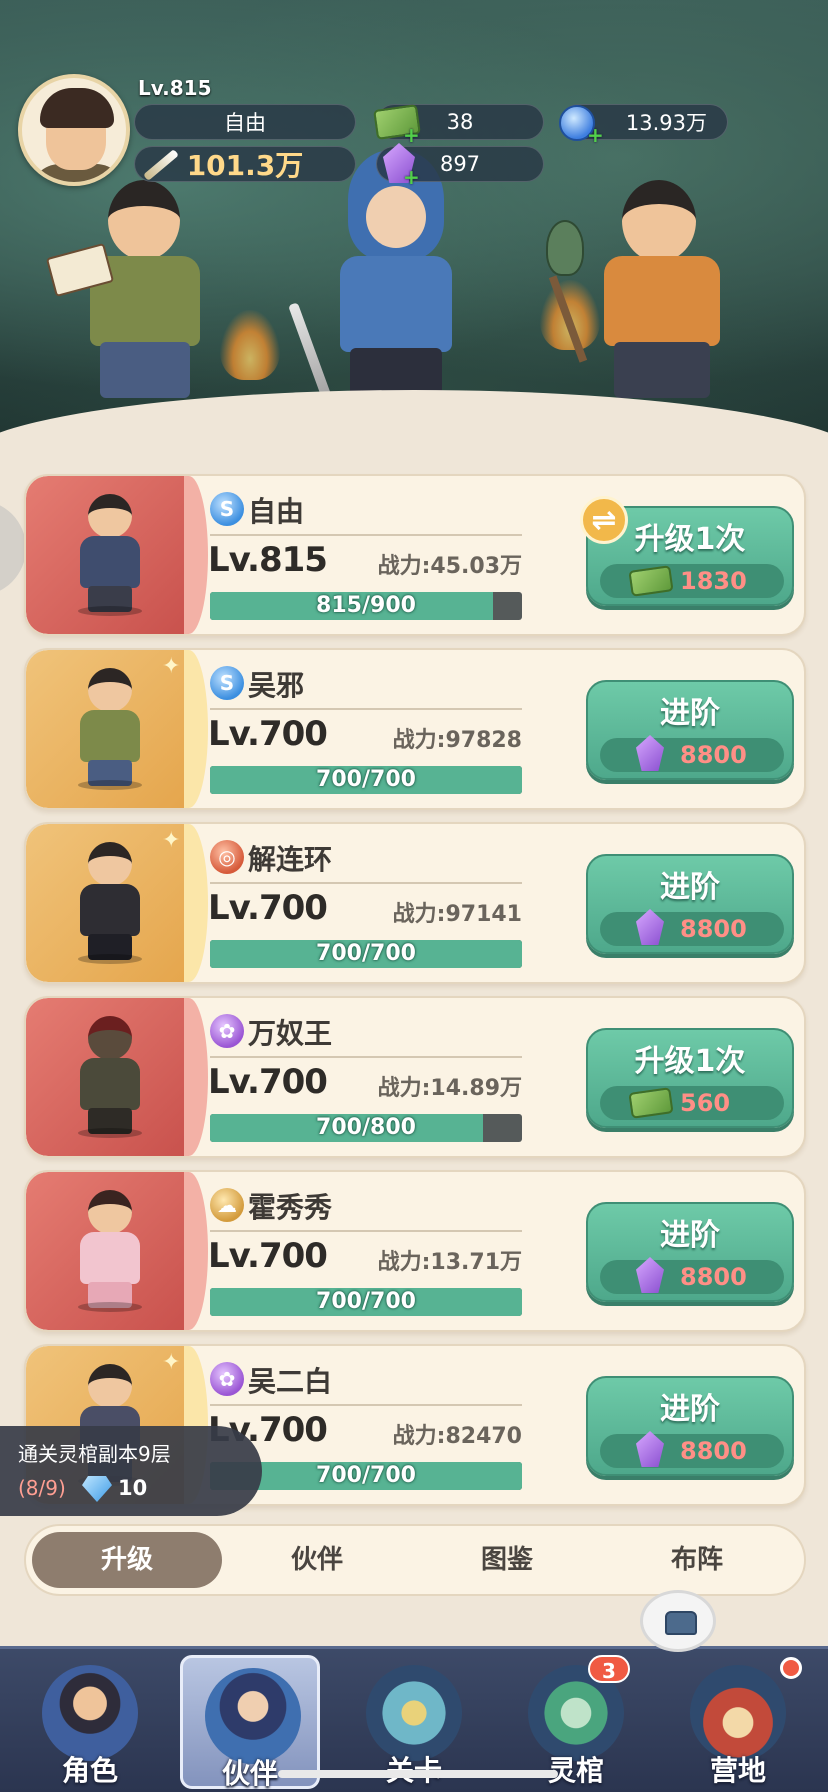  Describe the element at coordinates (317, 1560) in the screenshot. I see `tab-partner: 伙伴` at that location.